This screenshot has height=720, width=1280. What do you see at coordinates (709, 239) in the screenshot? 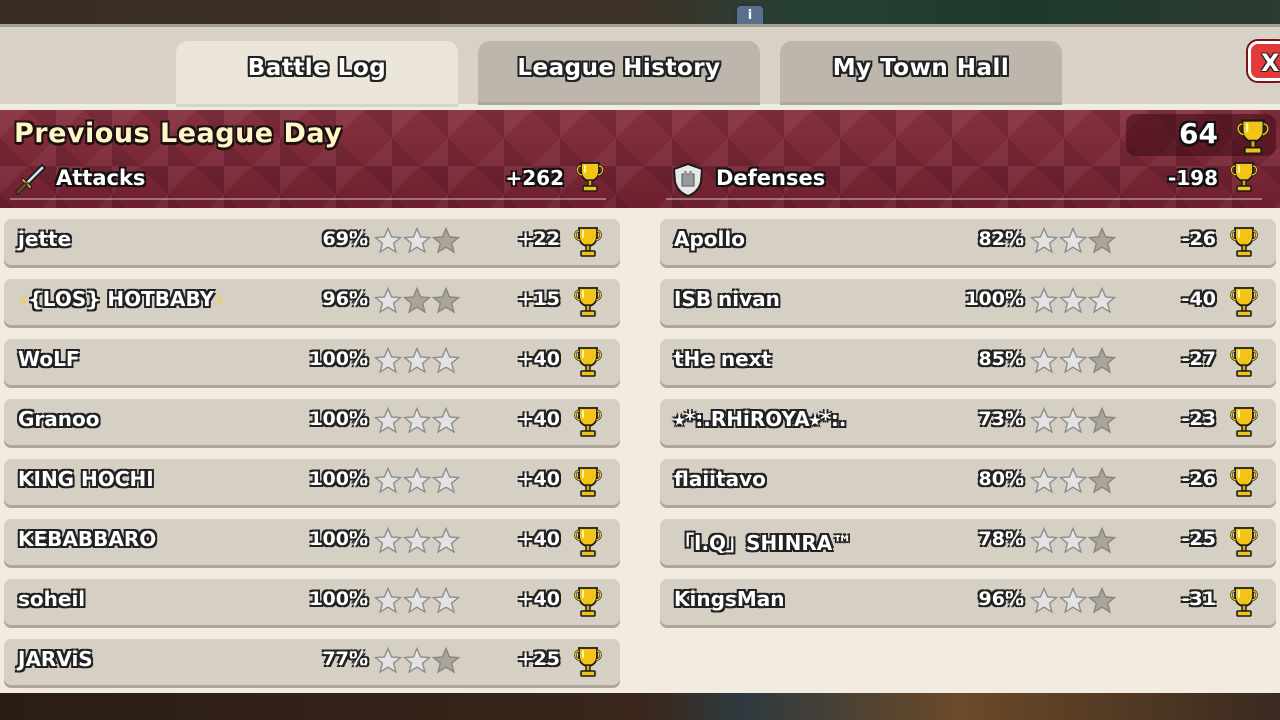
I see `opponent-name: Apollo` at bounding box center [709, 239].